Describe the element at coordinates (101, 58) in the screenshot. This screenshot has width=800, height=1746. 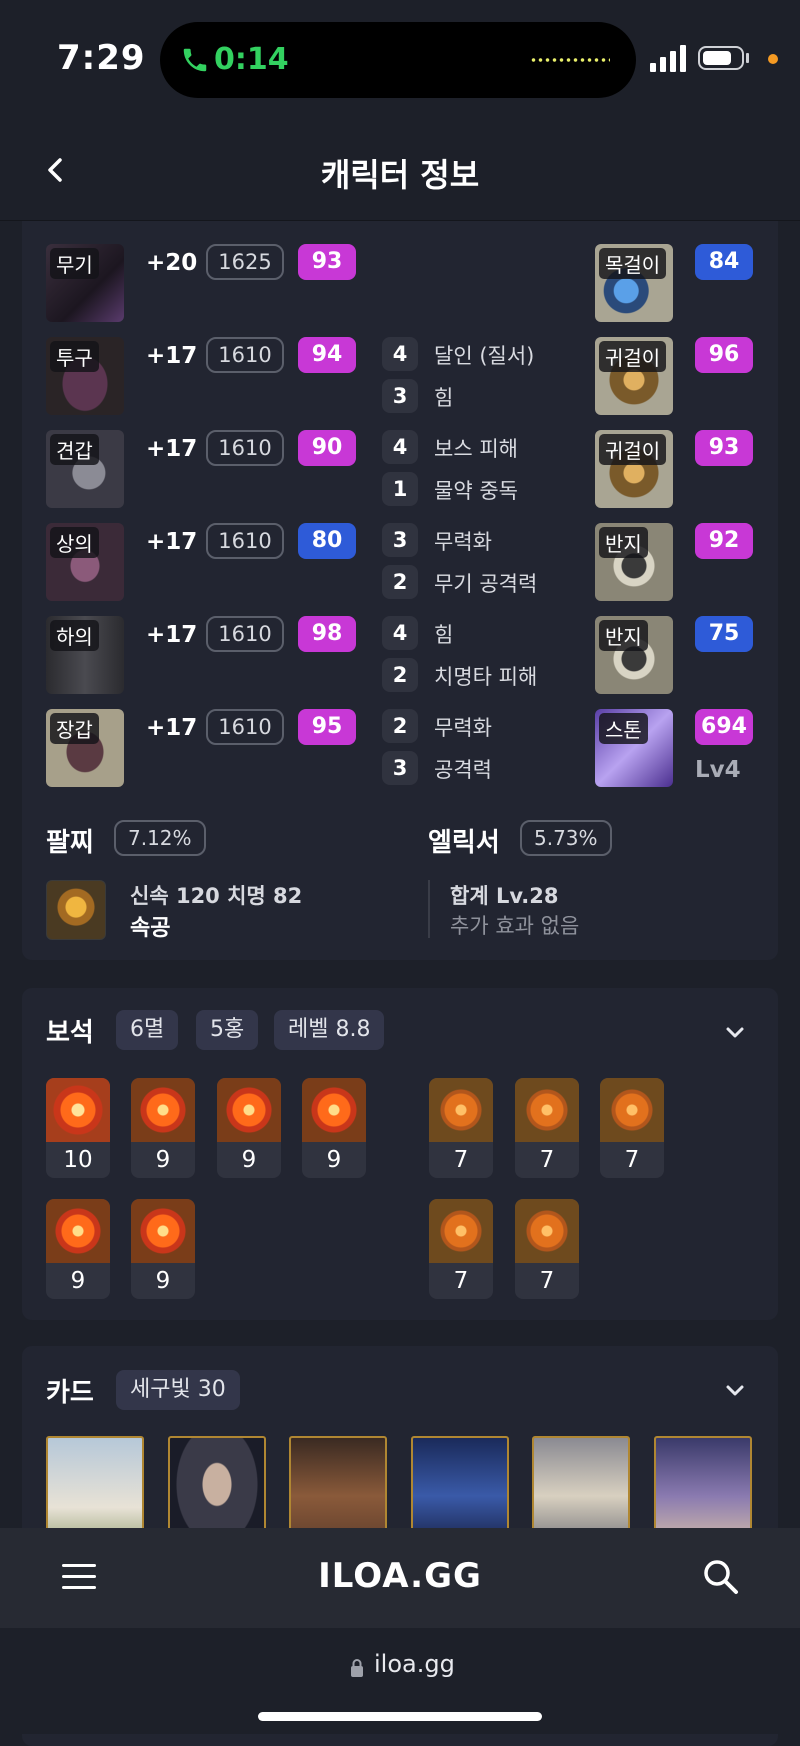
I see `clock: 7:29` at that location.